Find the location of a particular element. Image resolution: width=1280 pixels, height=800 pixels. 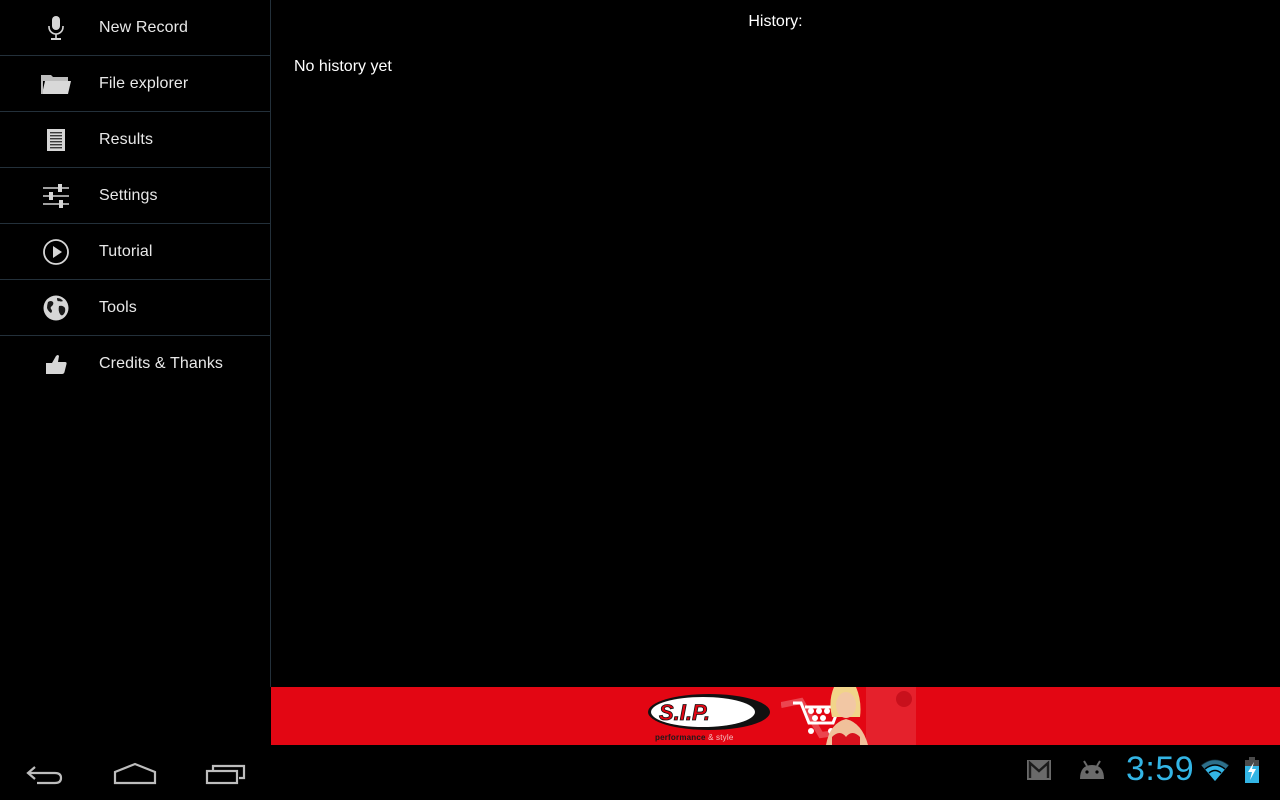

sip-logo-text: S.I.P. is located at coordinates (684, 712).